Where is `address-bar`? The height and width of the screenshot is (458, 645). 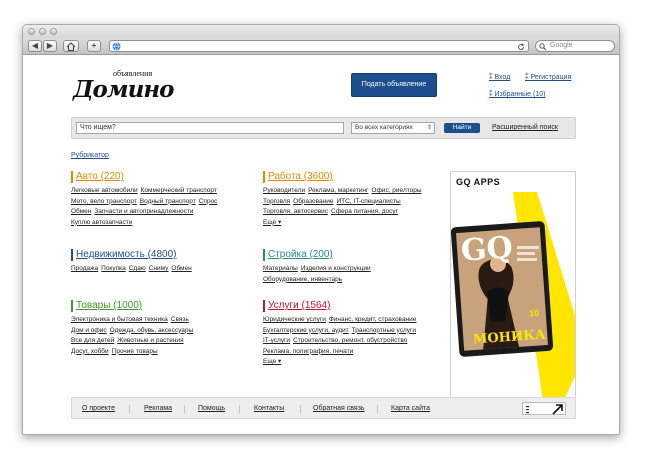
address-bar is located at coordinates (319, 46).